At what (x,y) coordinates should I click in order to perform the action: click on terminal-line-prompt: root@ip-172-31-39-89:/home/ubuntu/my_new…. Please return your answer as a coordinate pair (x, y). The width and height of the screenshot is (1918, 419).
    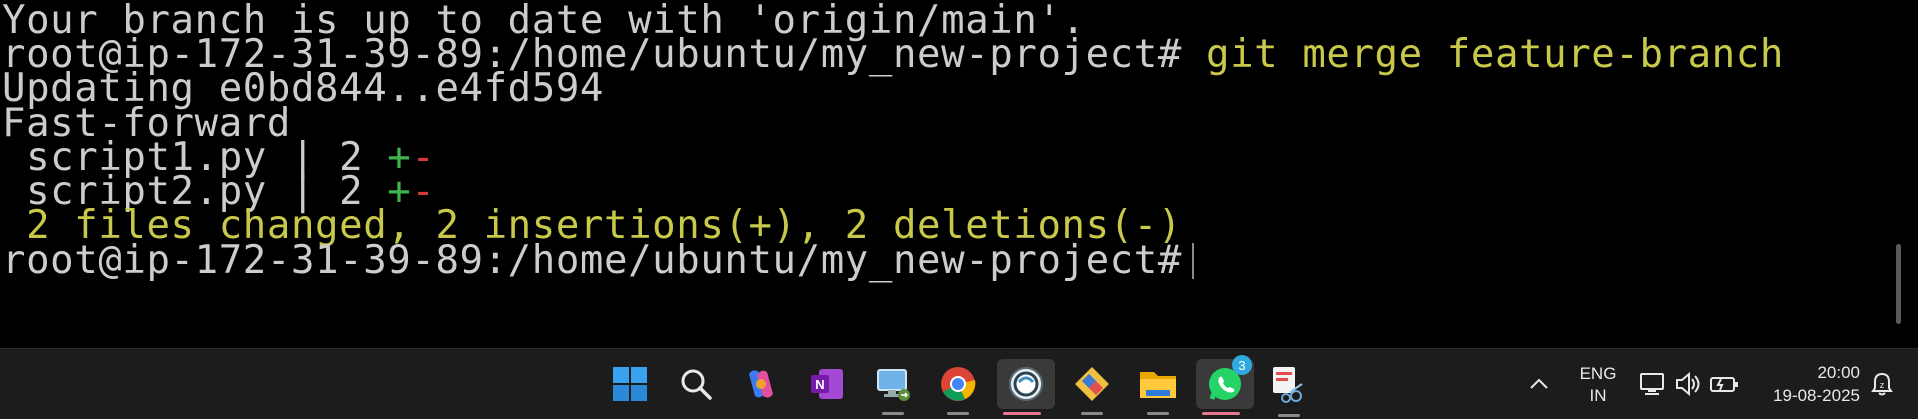
    Looking at the image, I should click on (598, 261).